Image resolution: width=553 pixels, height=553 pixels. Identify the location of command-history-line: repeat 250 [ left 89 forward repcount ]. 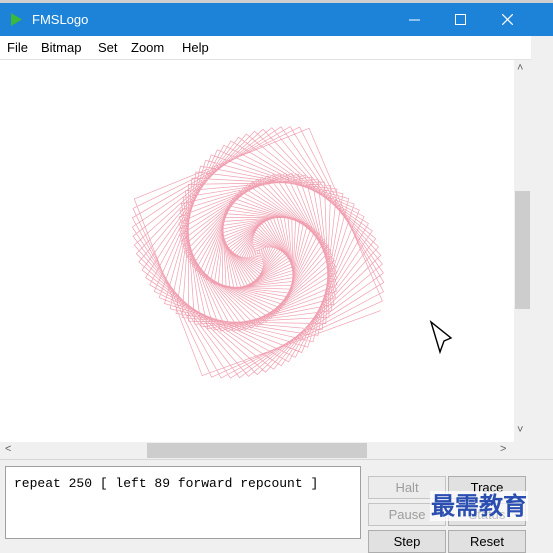
(166, 483).